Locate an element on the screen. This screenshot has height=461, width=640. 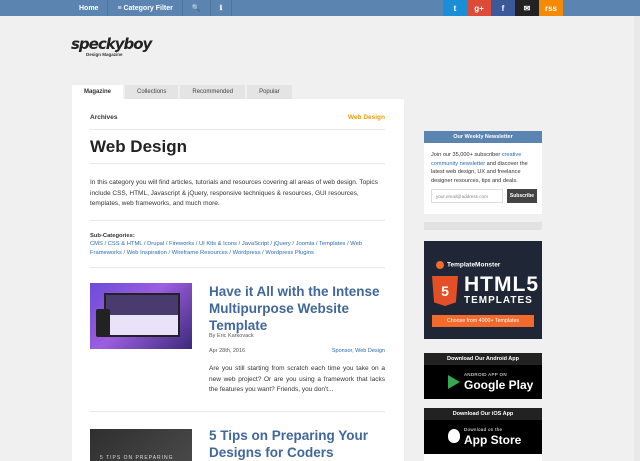
html5-shield-icon: 5 is located at coordinates (445, 291).